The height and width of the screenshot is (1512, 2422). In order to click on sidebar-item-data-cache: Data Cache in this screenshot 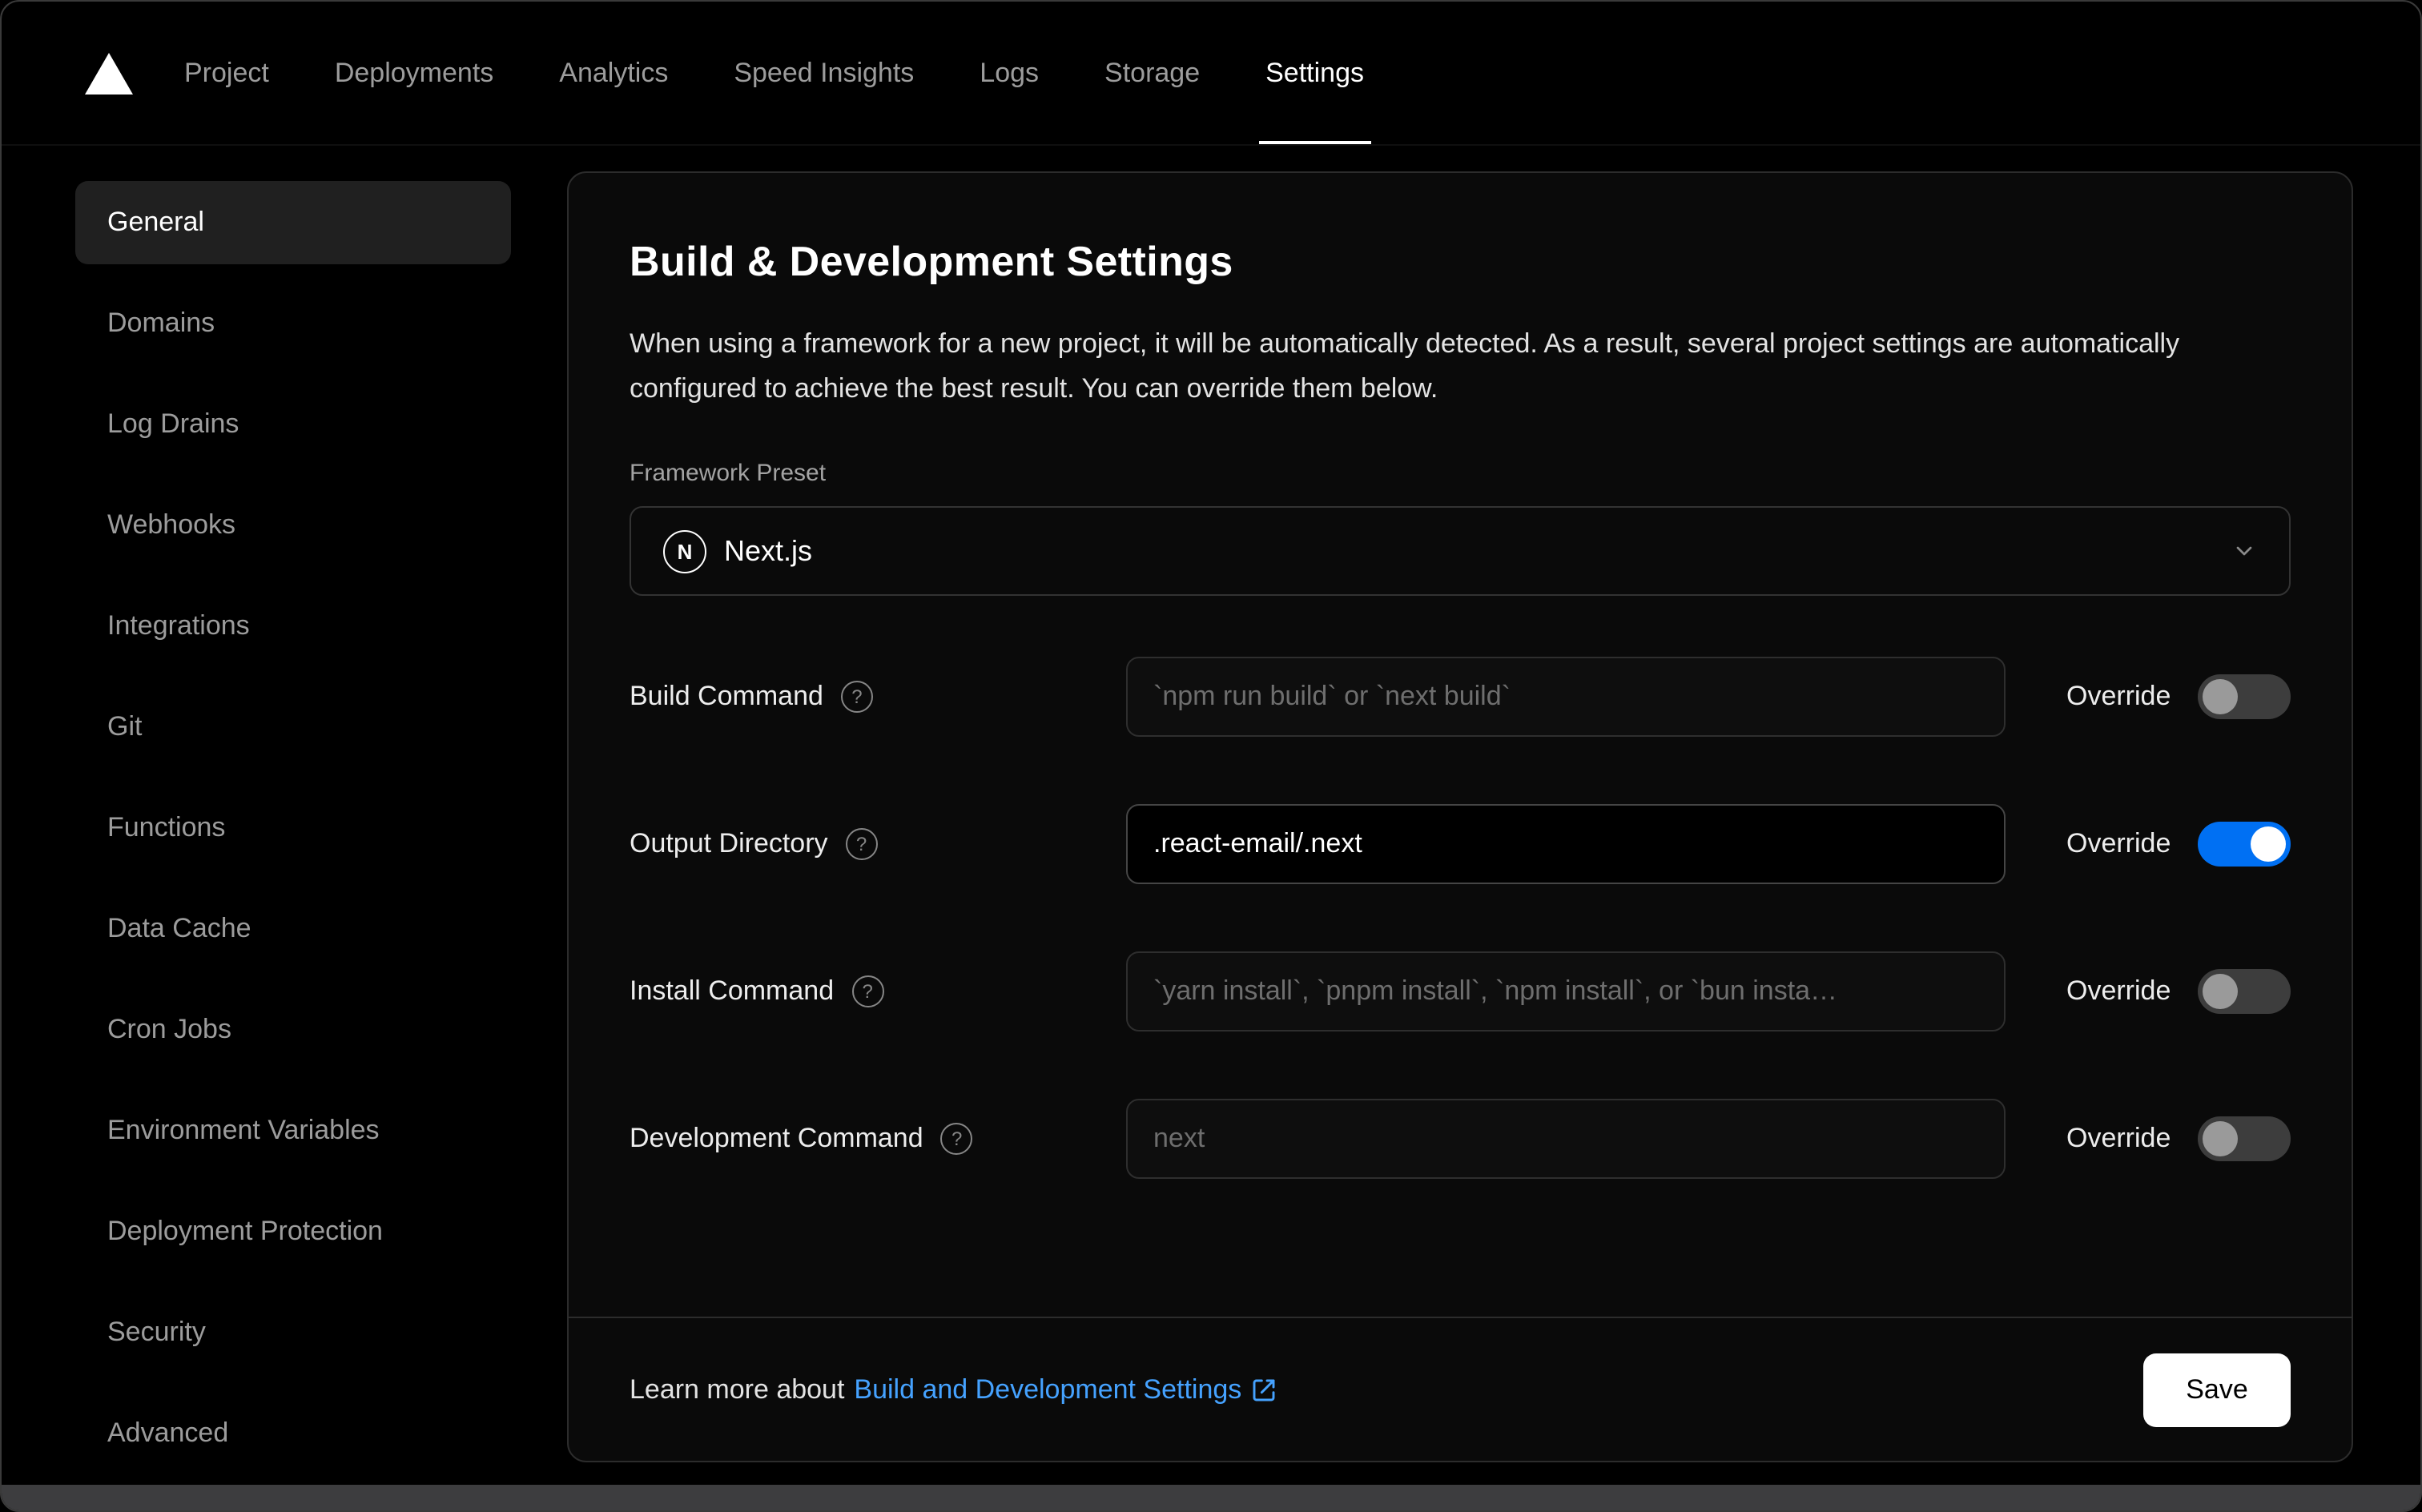, I will do `click(293, 929)`.